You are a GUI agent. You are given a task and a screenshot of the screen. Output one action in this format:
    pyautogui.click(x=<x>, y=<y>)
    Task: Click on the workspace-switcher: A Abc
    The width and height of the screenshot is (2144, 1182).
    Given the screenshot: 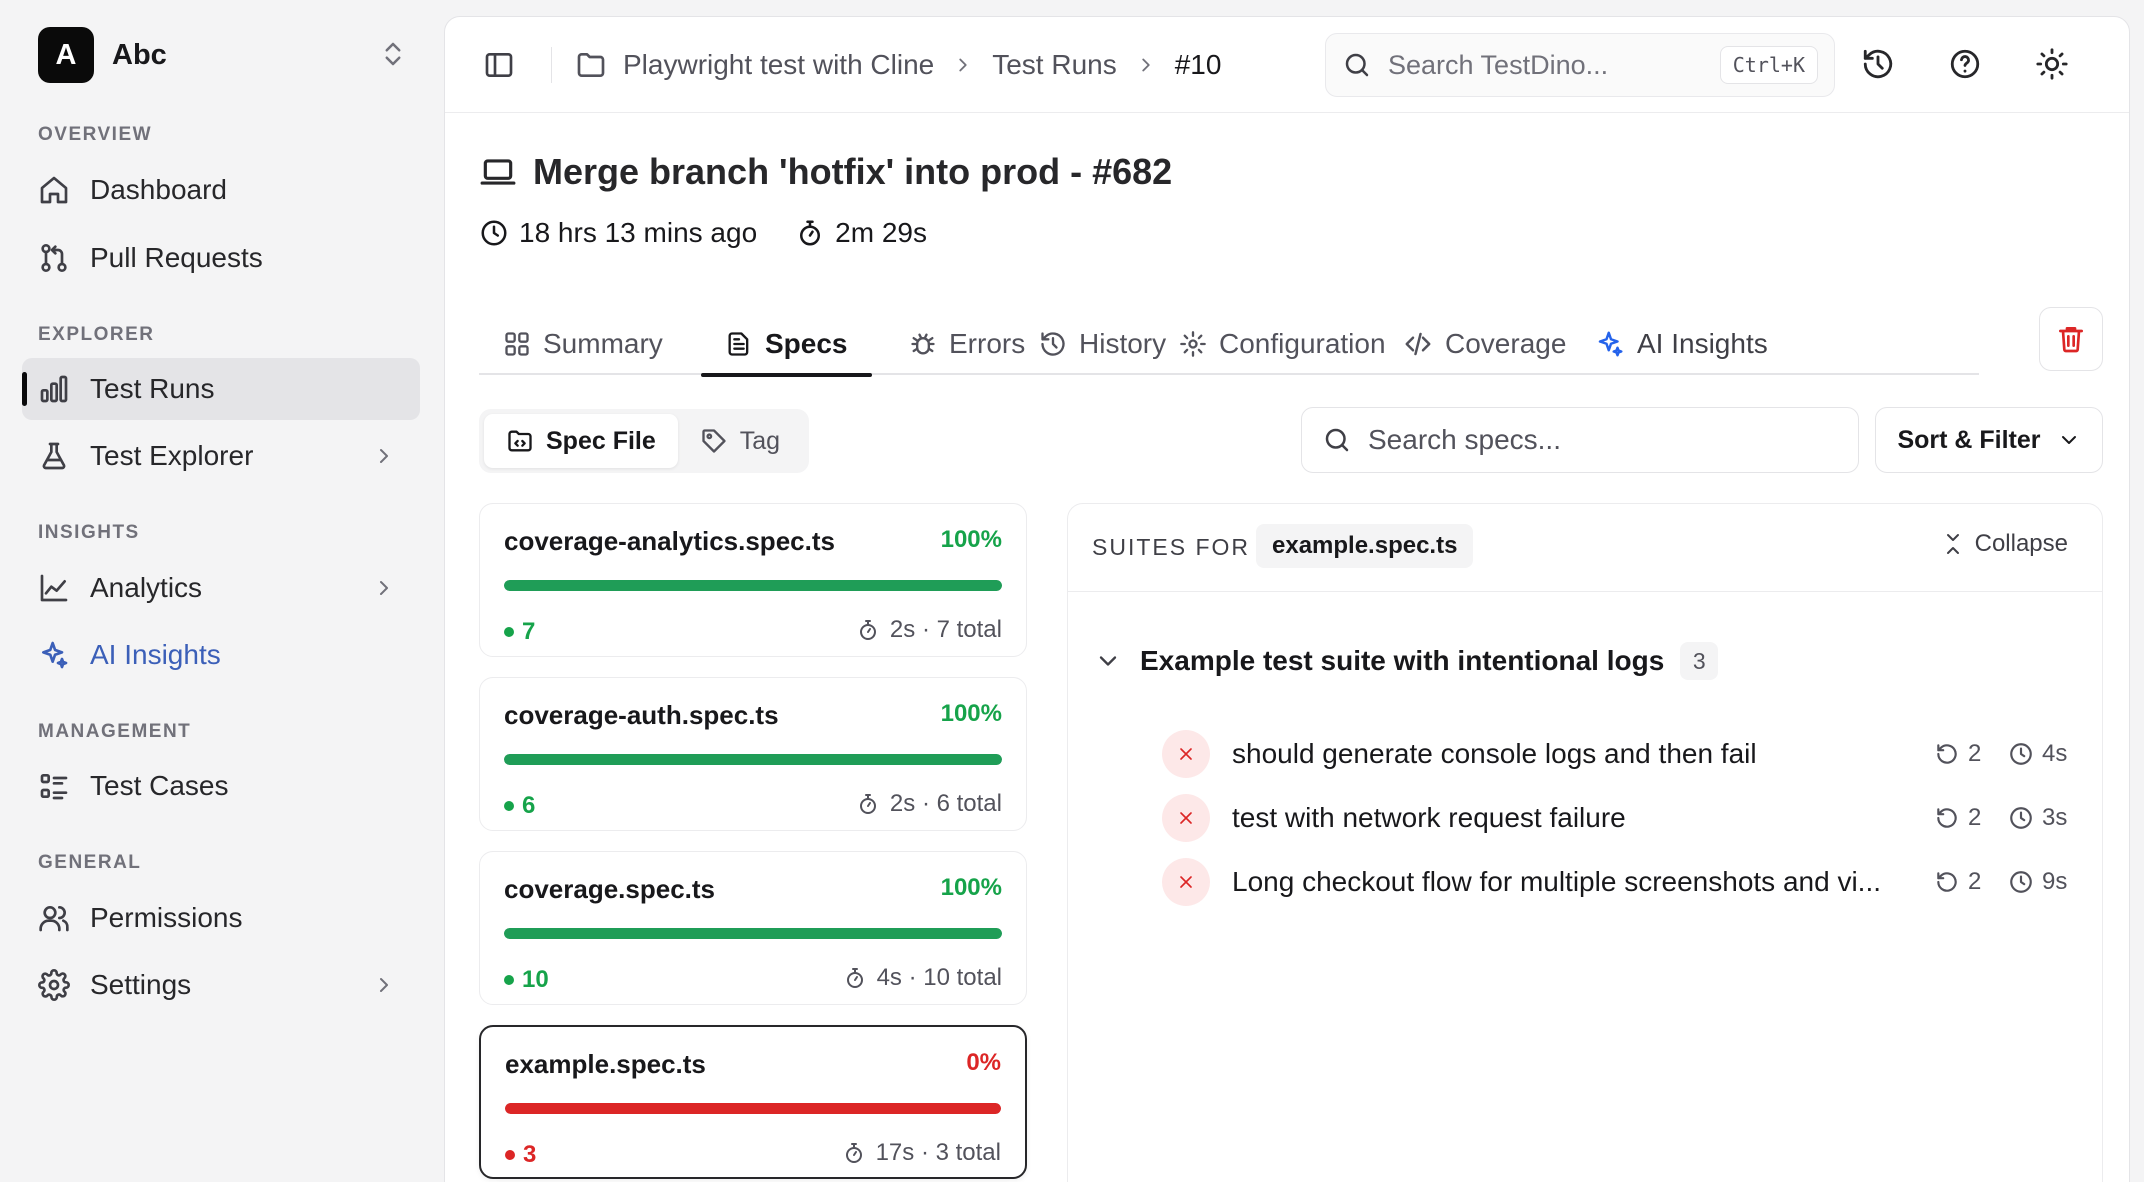 What is the action you would take?
    pyautogui.click(x=223, y=55)
    